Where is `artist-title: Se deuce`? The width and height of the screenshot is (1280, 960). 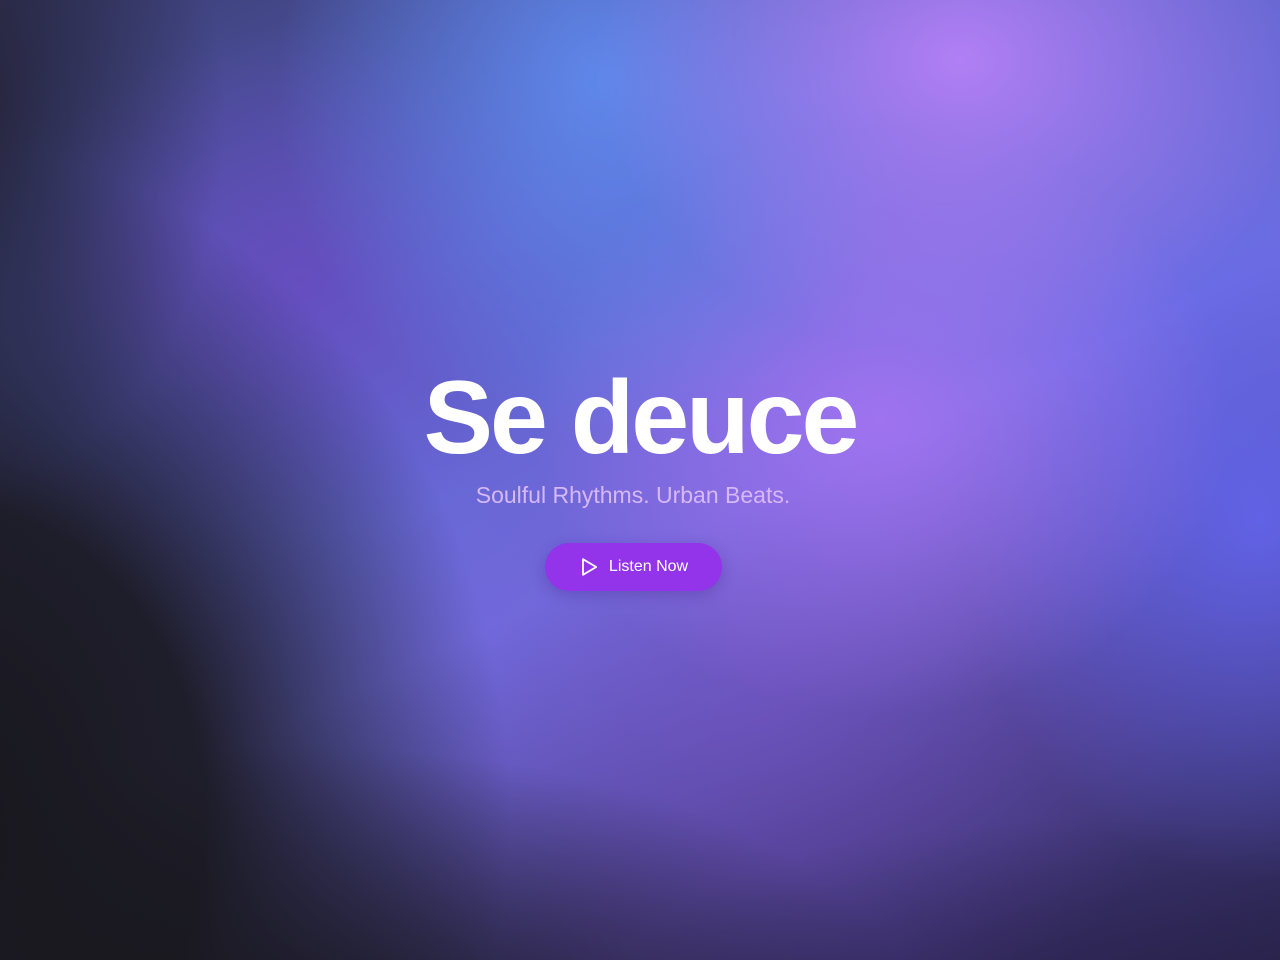 artist-title: Se deuce is located at coordinates (641, 418).